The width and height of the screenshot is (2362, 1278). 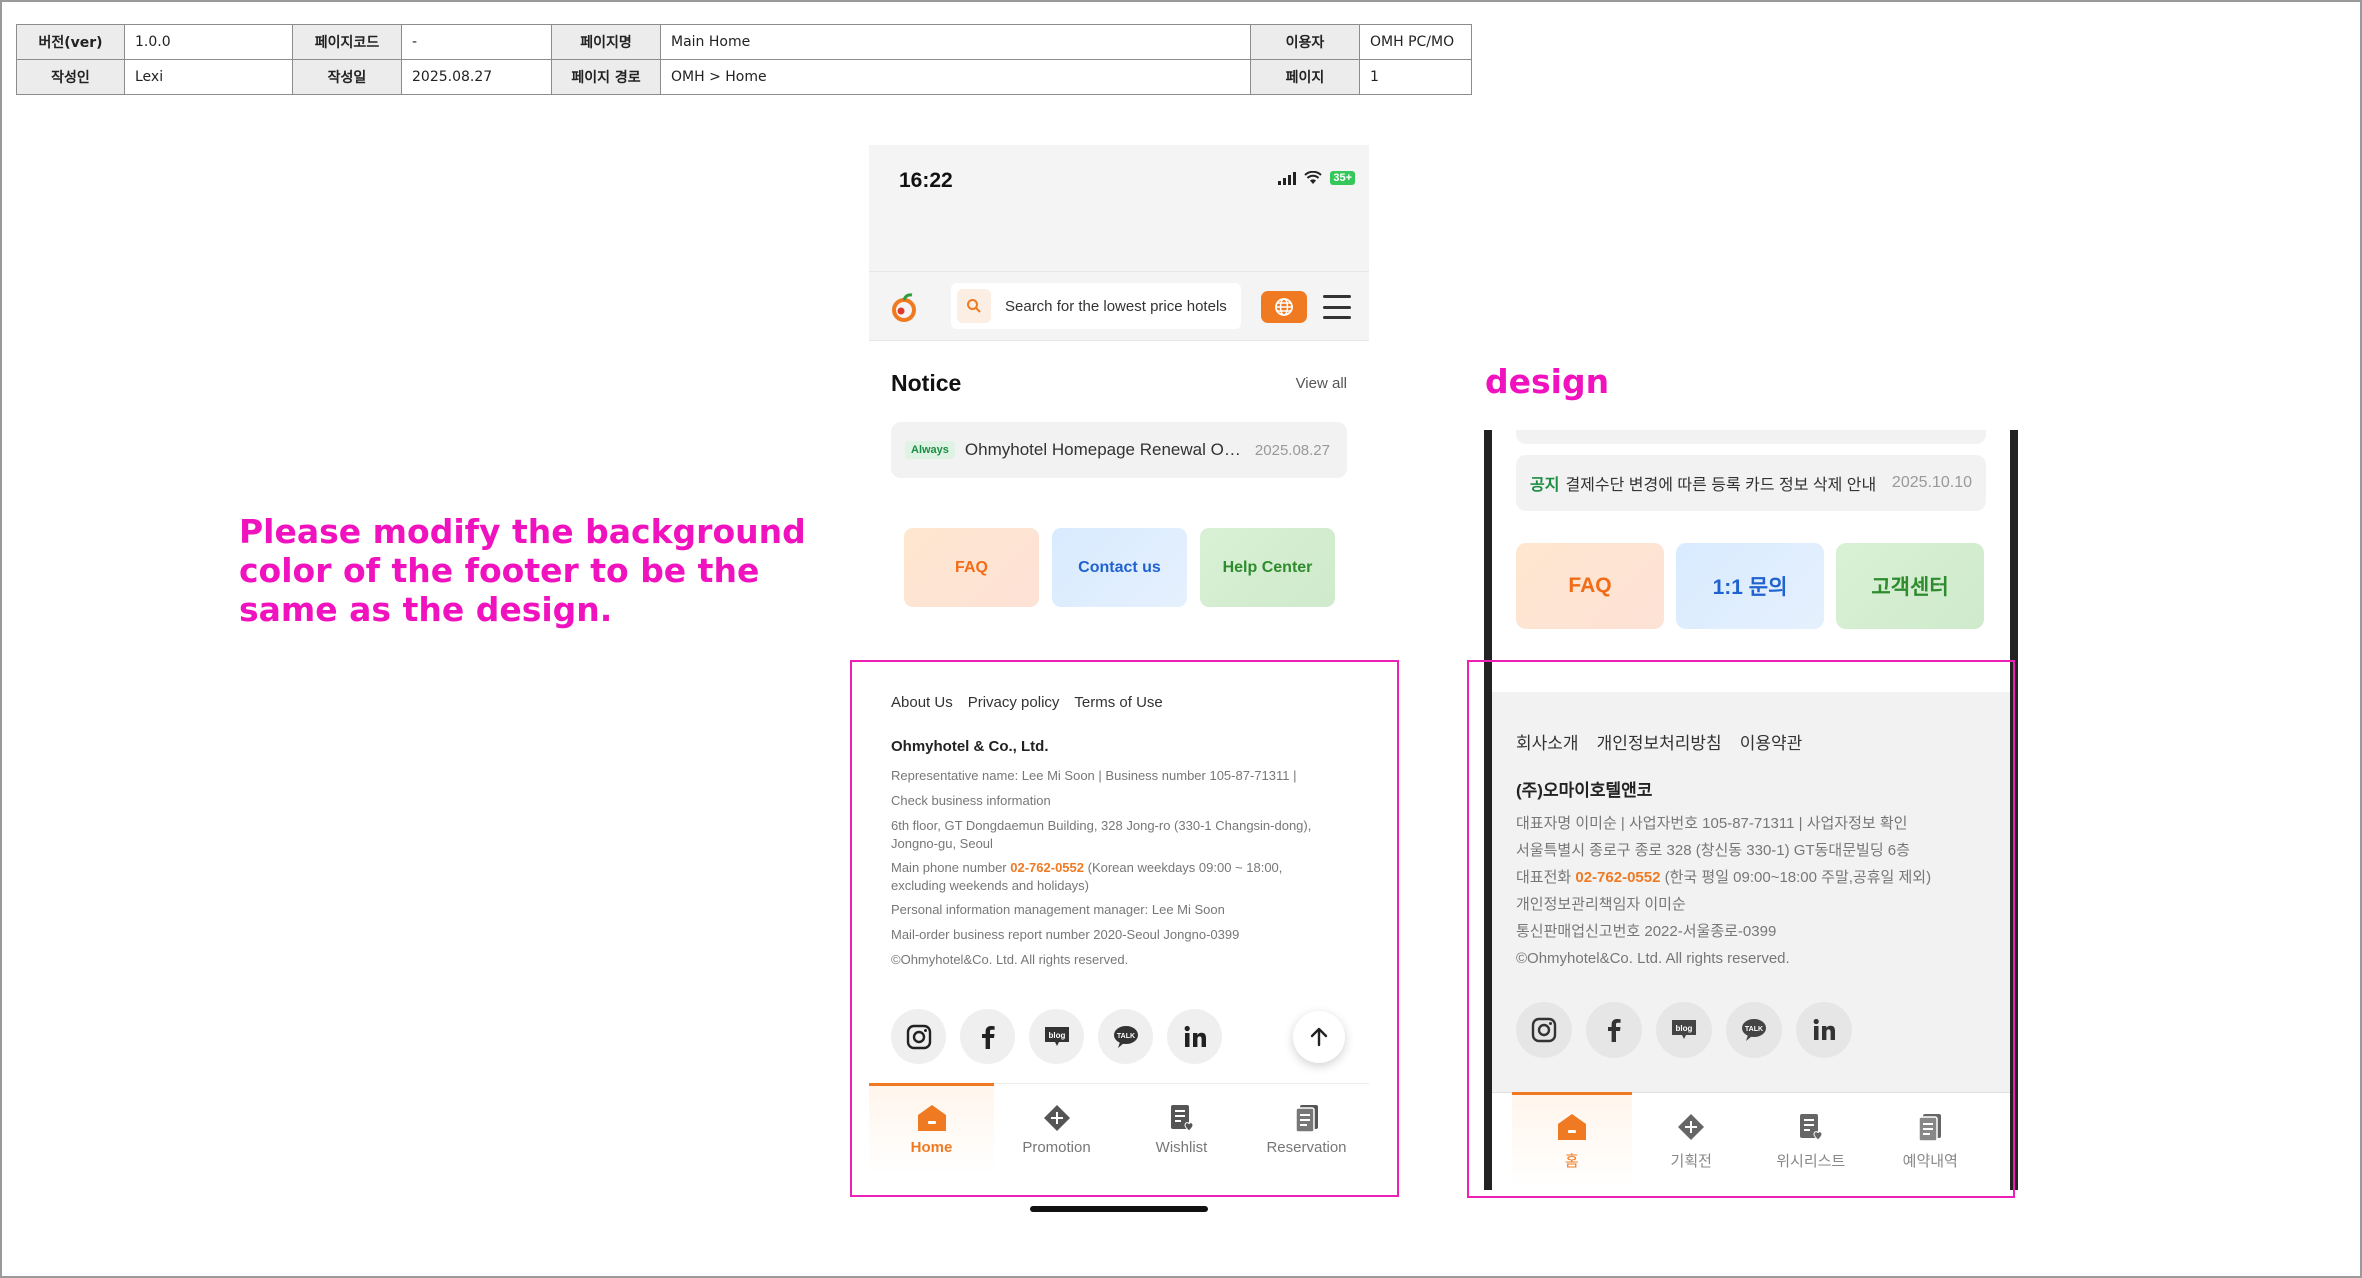 I want to click on meta-key: 페이지, so click(x=1305, y=77).